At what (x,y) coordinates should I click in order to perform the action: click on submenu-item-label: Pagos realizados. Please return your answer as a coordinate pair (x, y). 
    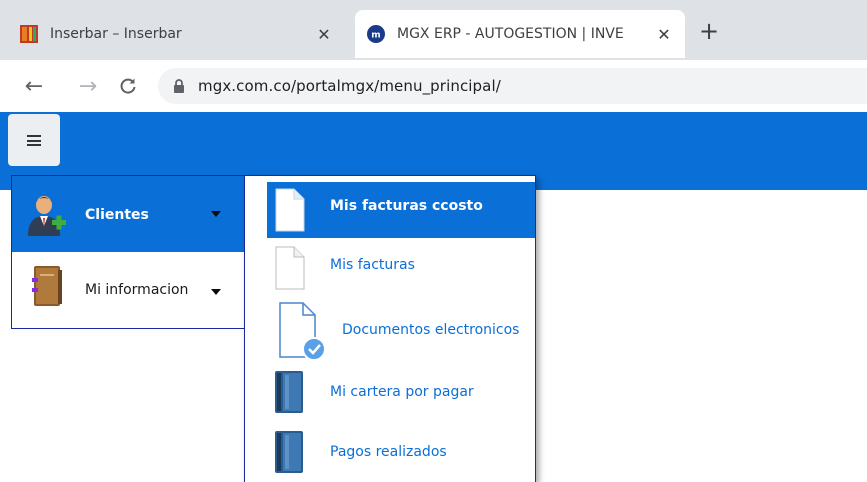
    Looking at the image, I should click on (388, 452).